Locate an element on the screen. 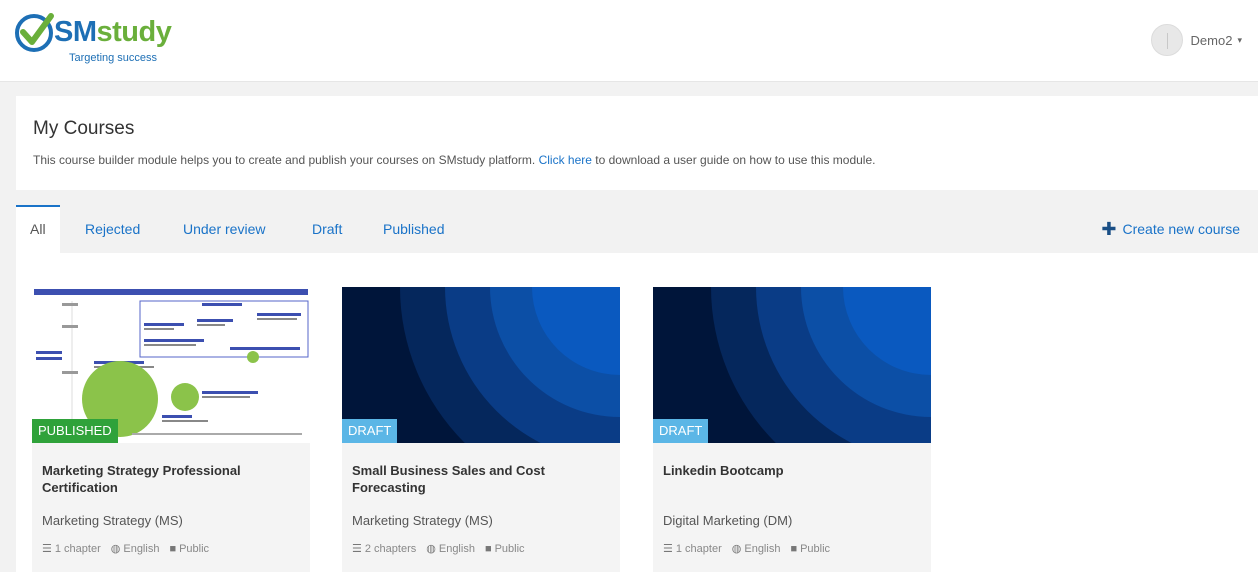 The height and width of the screenshot is (572, 1258). avatar is located at coordinates (1166, 40).